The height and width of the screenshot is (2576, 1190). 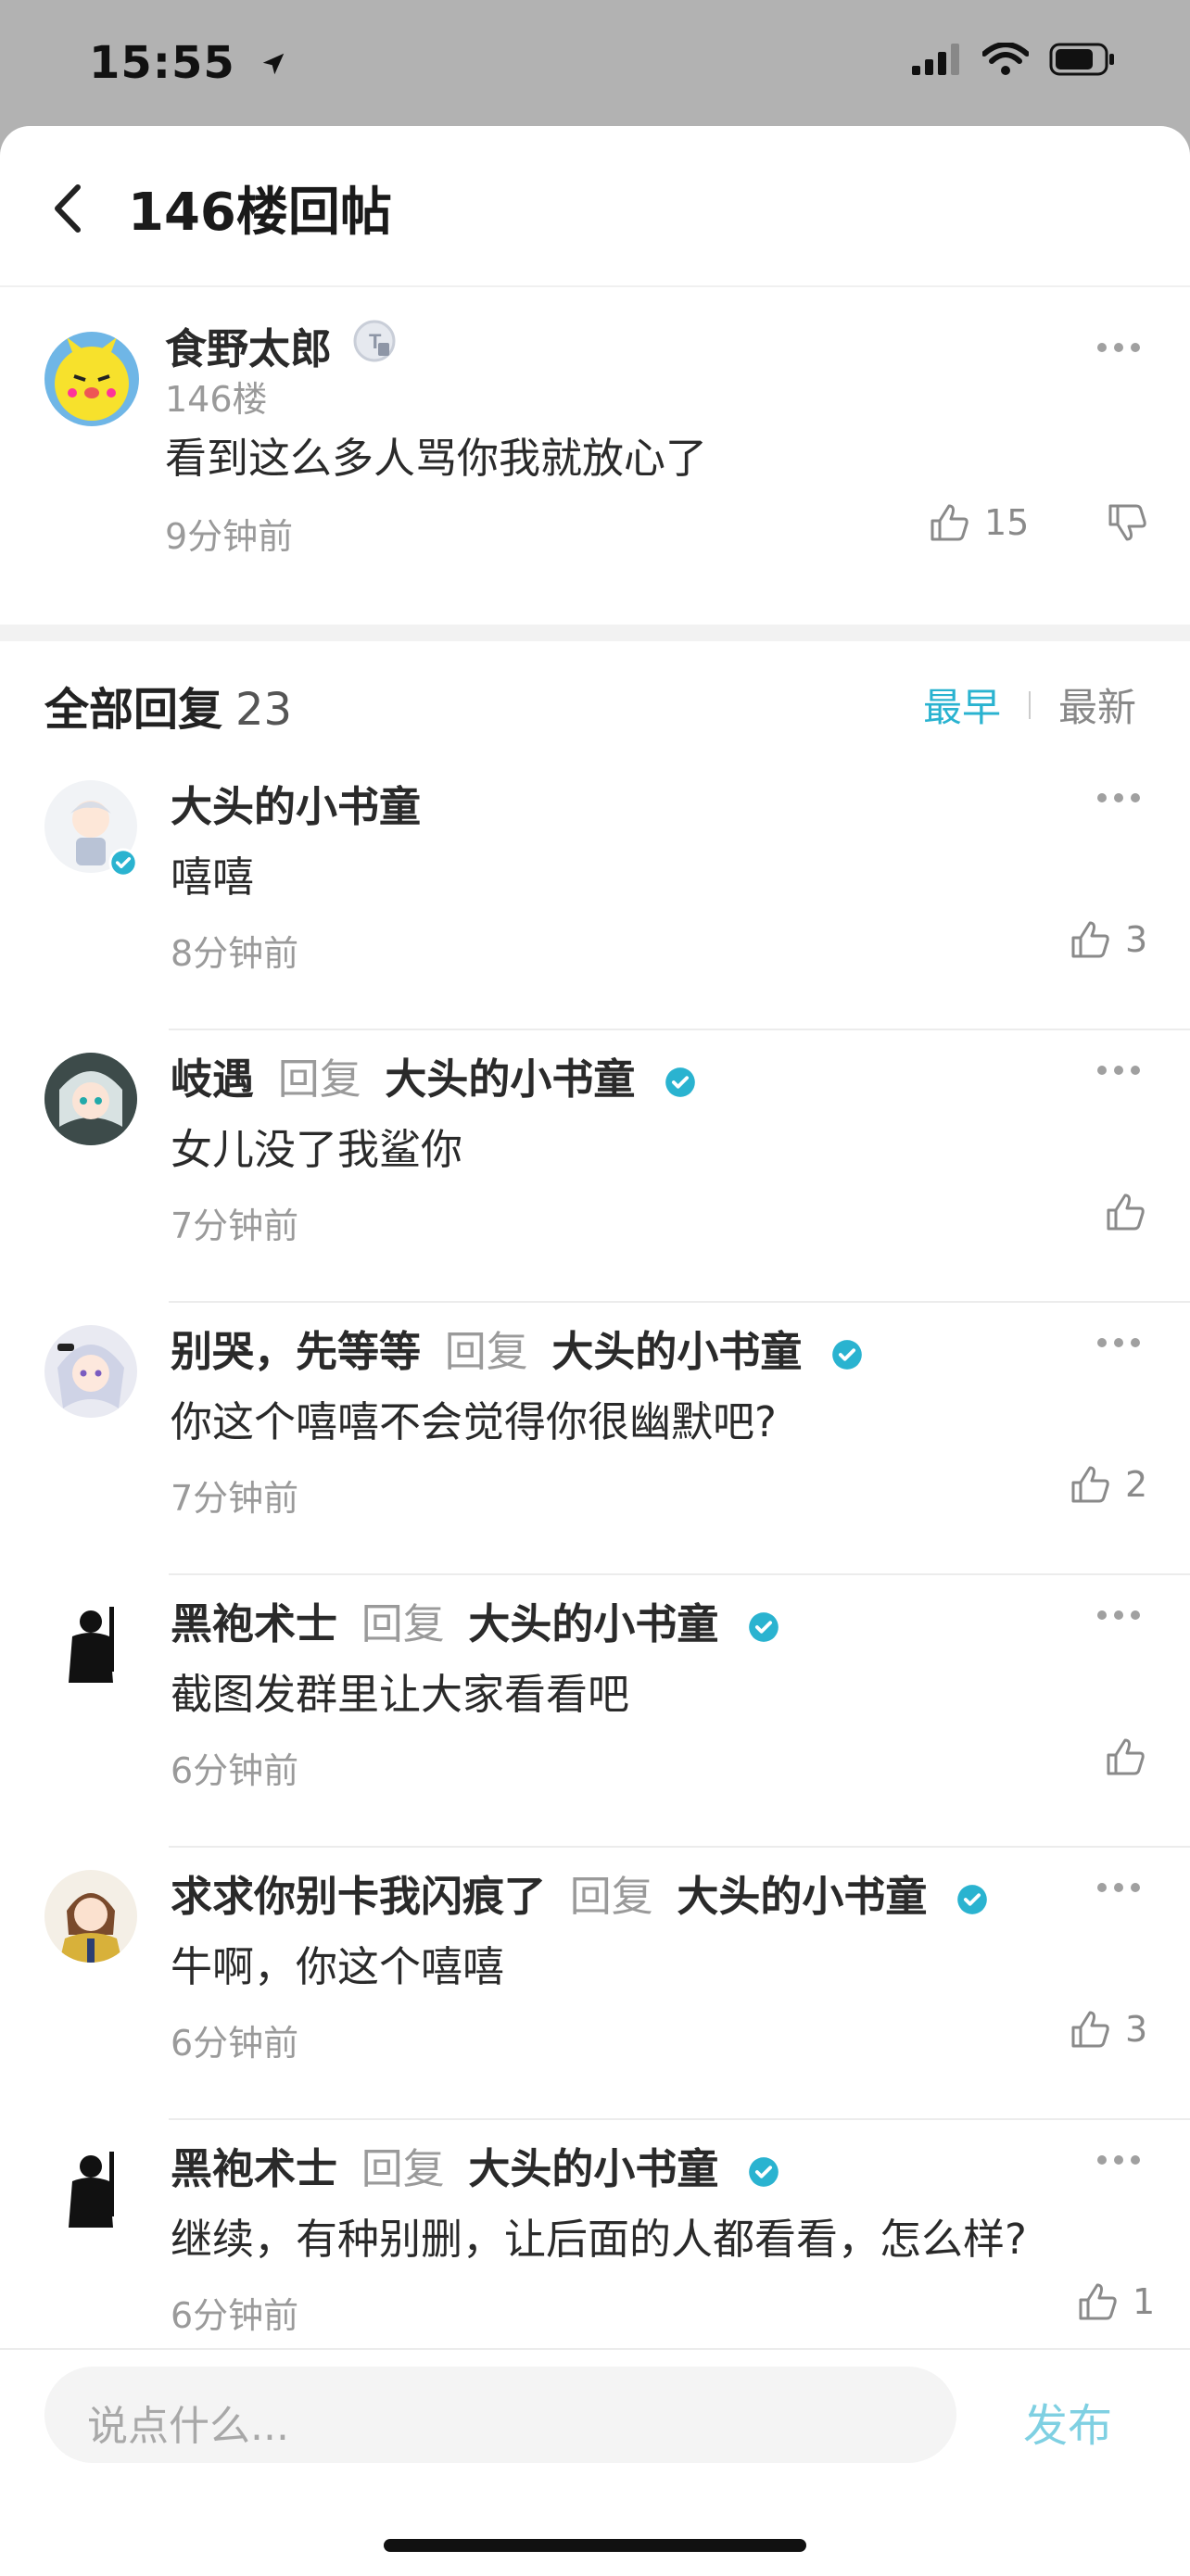 What do you see at coordinates (260, 213) in the screenshot?
I see `page-title: 146楼回帖` at bounding box center [260, 213].